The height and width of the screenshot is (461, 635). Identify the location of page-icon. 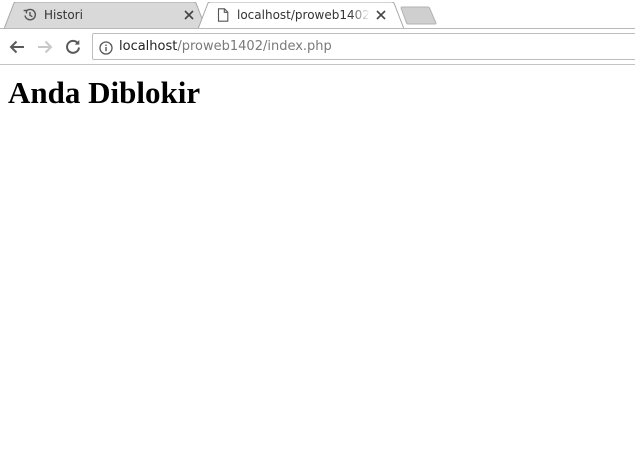
(223, 15).